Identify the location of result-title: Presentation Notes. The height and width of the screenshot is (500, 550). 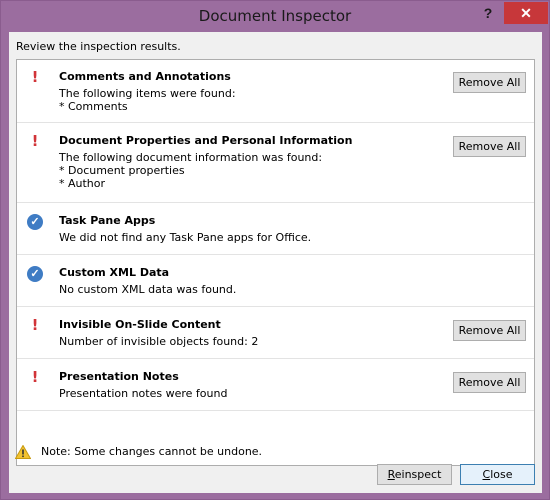
(119, 376).